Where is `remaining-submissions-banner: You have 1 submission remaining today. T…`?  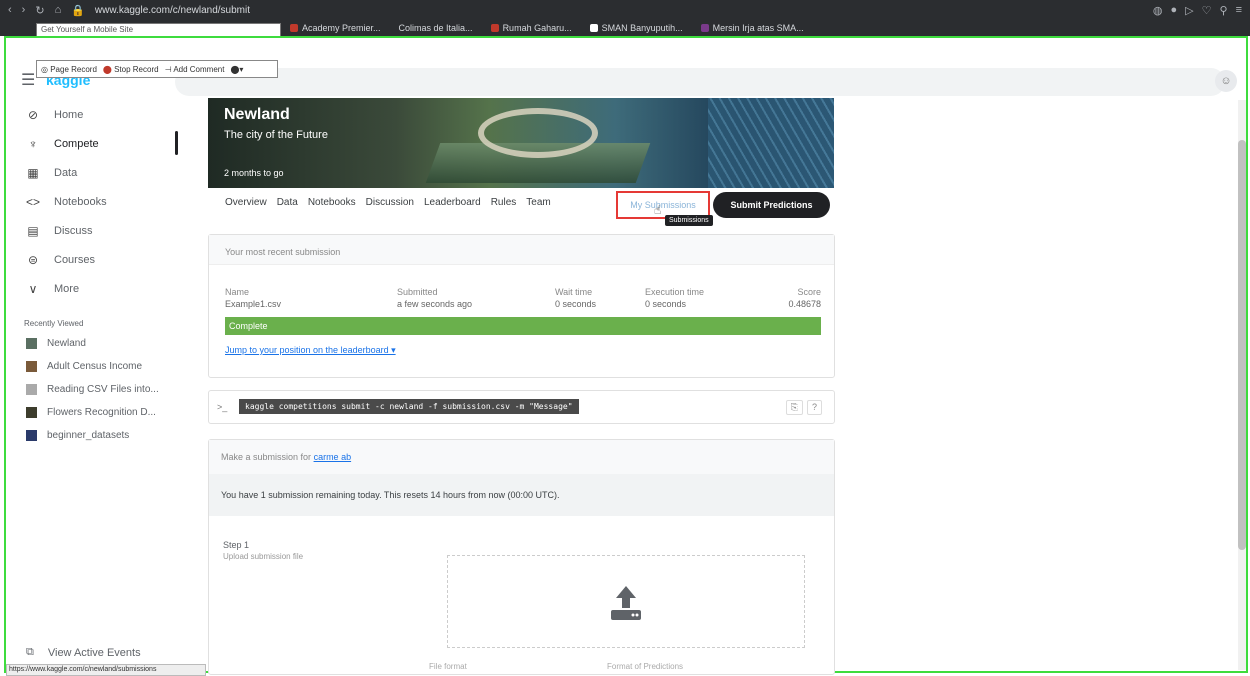
remaining-submissions-banner: You have 1 submission remaining today. T… is located at coordinates (521, 495).